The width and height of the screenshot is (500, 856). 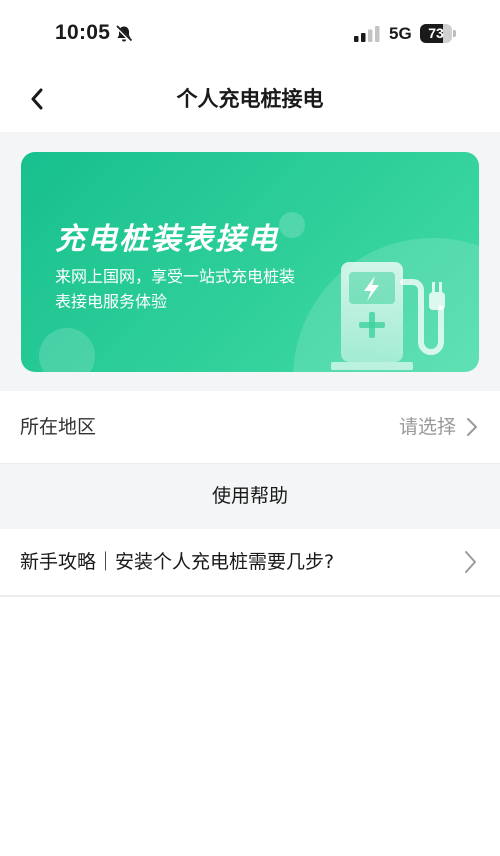 I want to click on status-bar: 10:05 5G 73, so click(x=250, y=33).